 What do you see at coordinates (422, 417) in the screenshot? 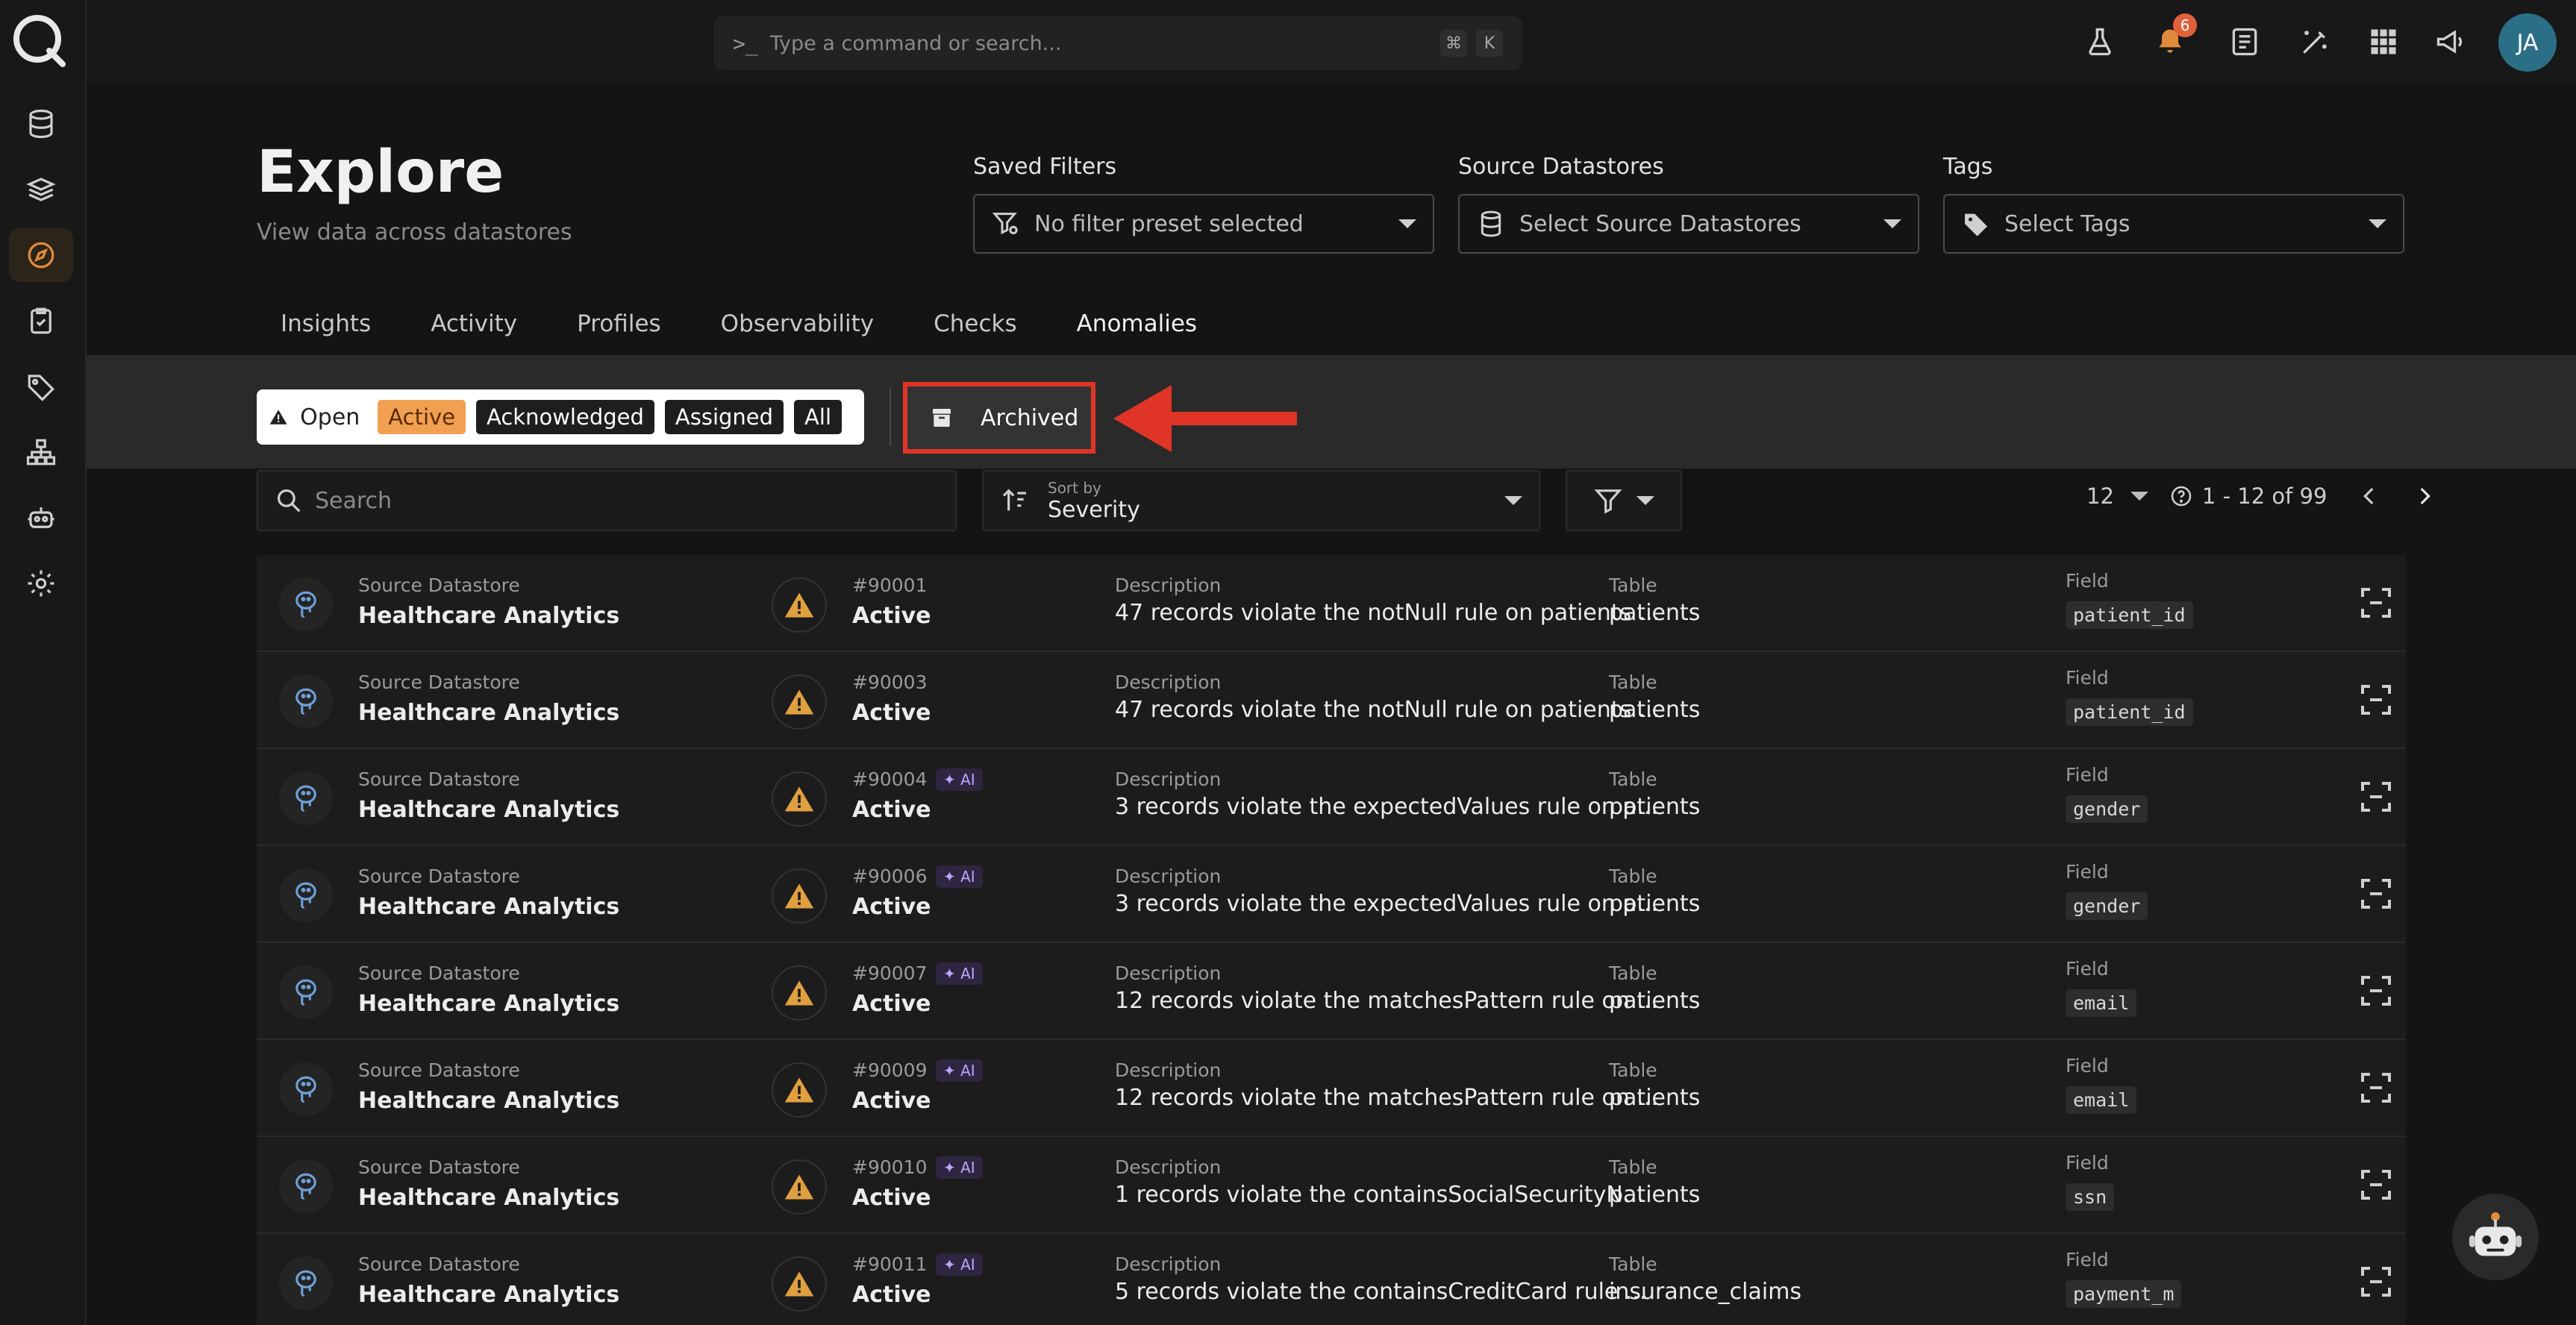
I see `status-chip-active: Active` at bounding box center [422, 417].